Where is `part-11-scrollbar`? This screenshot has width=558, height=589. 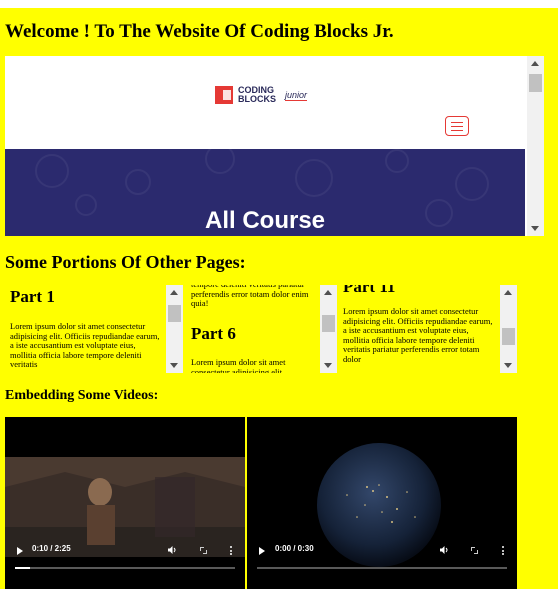
part-11-scrollbar is located at coordinates (508, 329).